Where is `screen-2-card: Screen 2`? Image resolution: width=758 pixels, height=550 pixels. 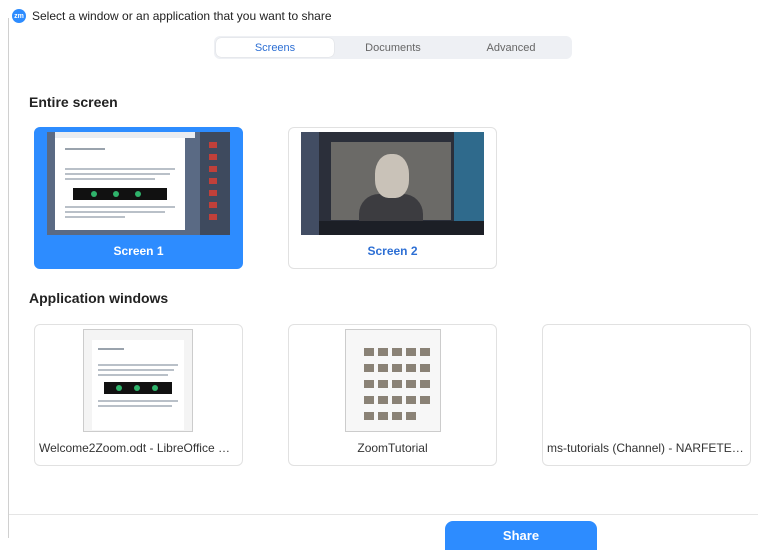 screen-2-card: Screen 2 is located at coordinates (392, 198).